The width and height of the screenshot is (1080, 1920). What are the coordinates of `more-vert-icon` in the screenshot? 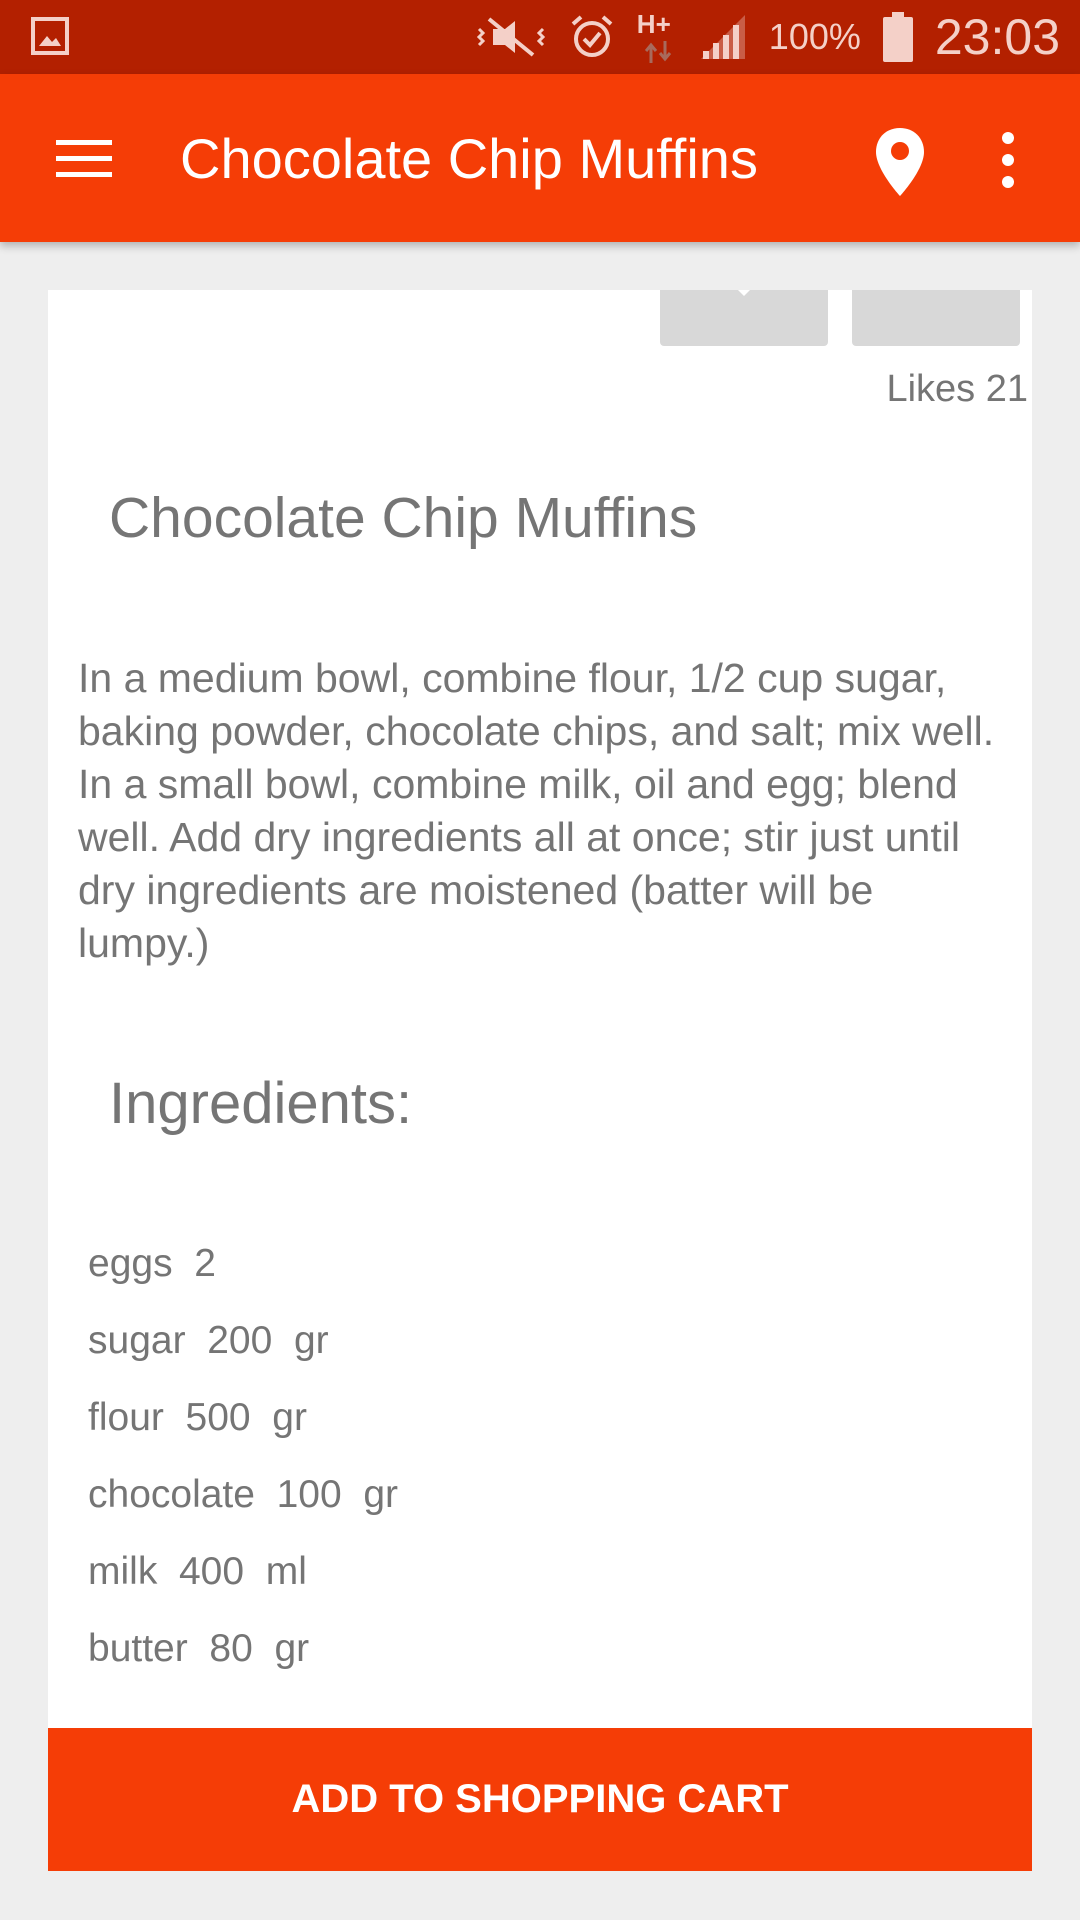 It's located at (1008, 160).